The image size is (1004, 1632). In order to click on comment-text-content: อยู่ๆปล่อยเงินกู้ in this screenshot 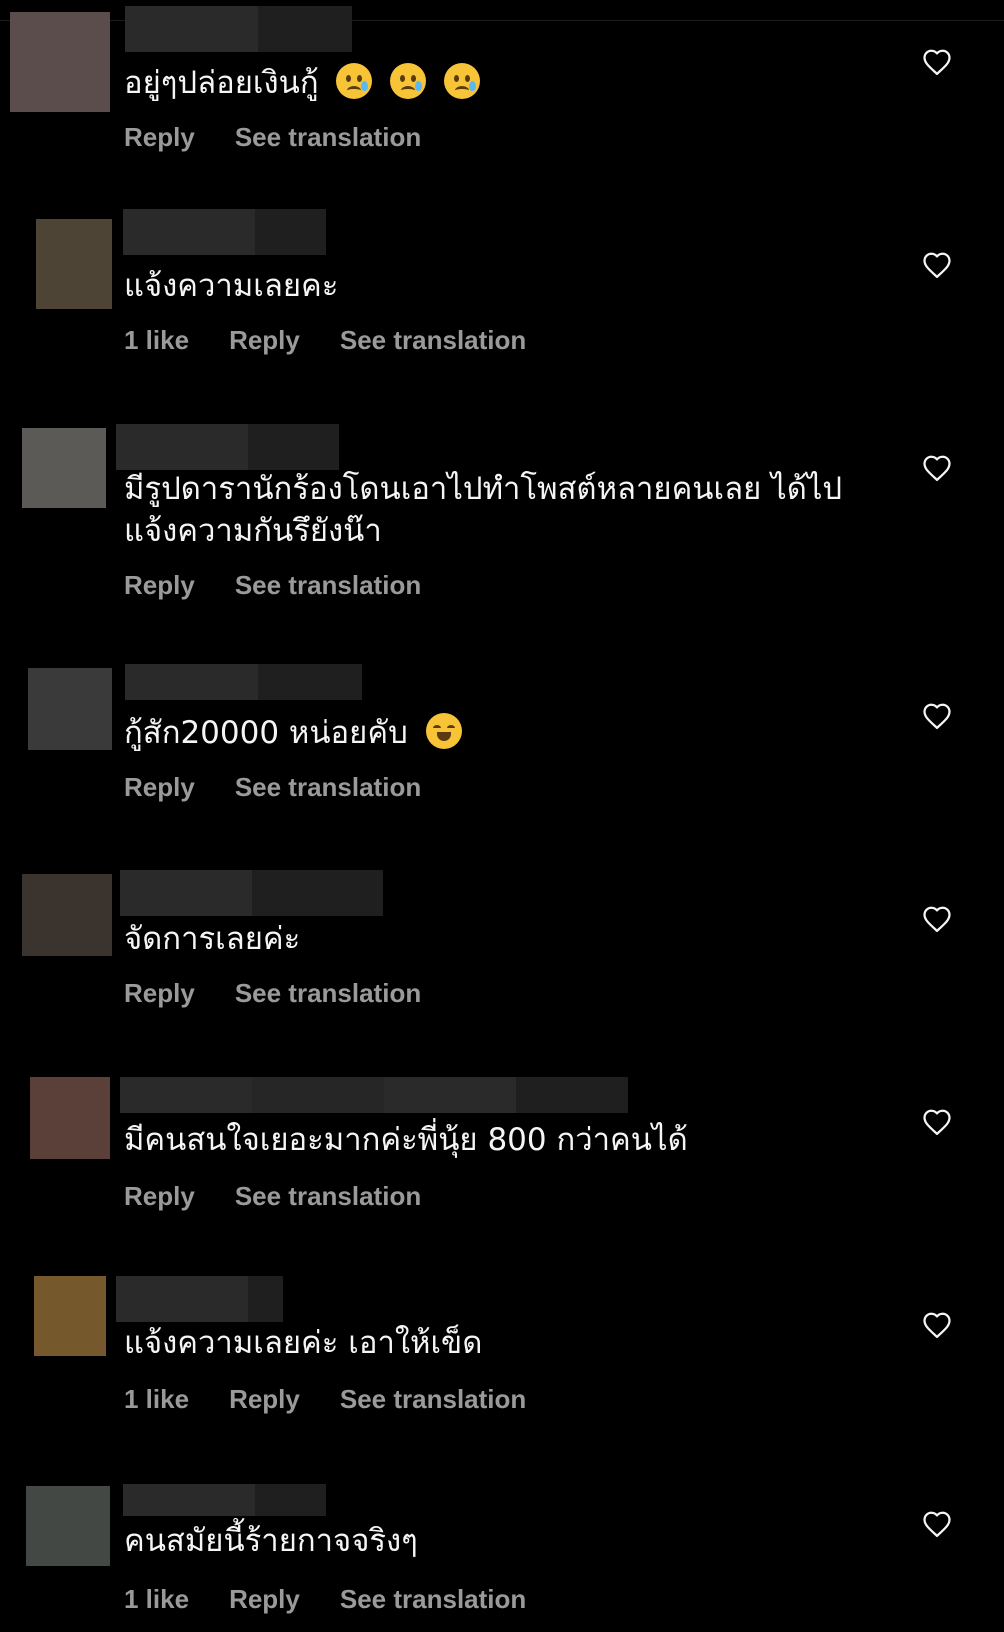, I will do `click(221, 83)`.